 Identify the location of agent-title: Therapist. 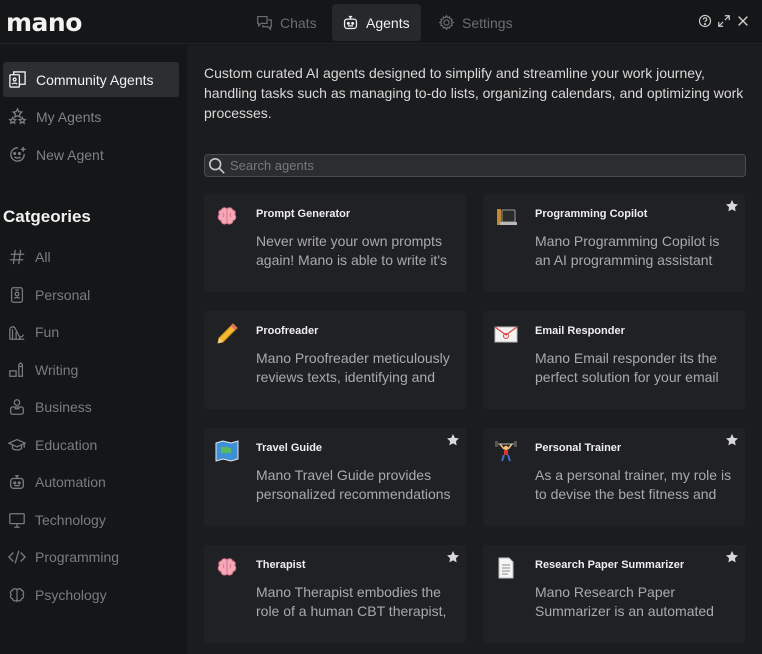
(281, 565).